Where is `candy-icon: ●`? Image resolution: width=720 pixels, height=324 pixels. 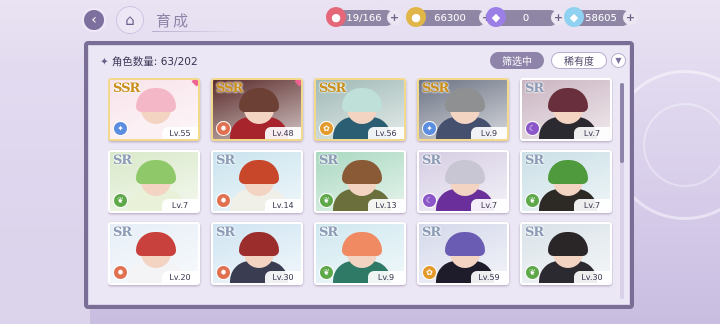 candy-icon: ● is located at coordinates (336, 17).